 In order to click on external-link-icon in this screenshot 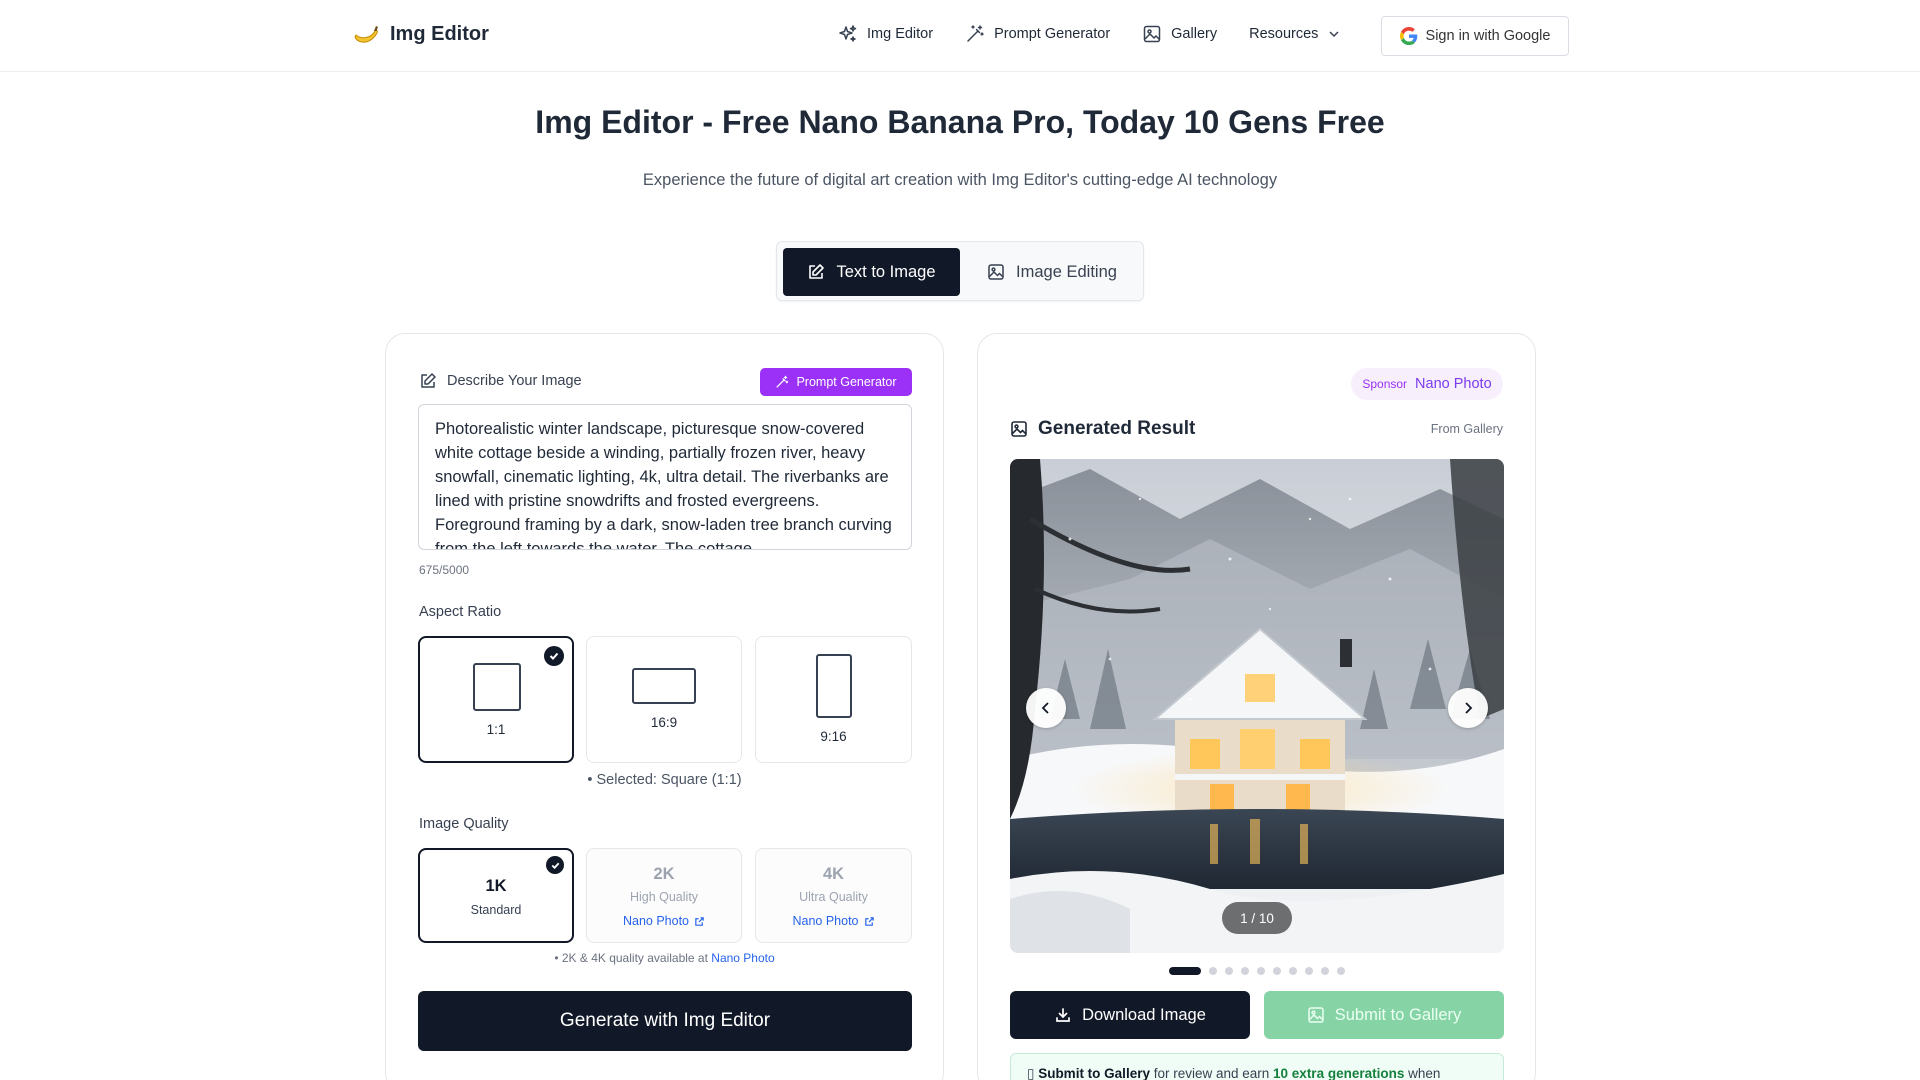, I will do `click(699, 921)`.